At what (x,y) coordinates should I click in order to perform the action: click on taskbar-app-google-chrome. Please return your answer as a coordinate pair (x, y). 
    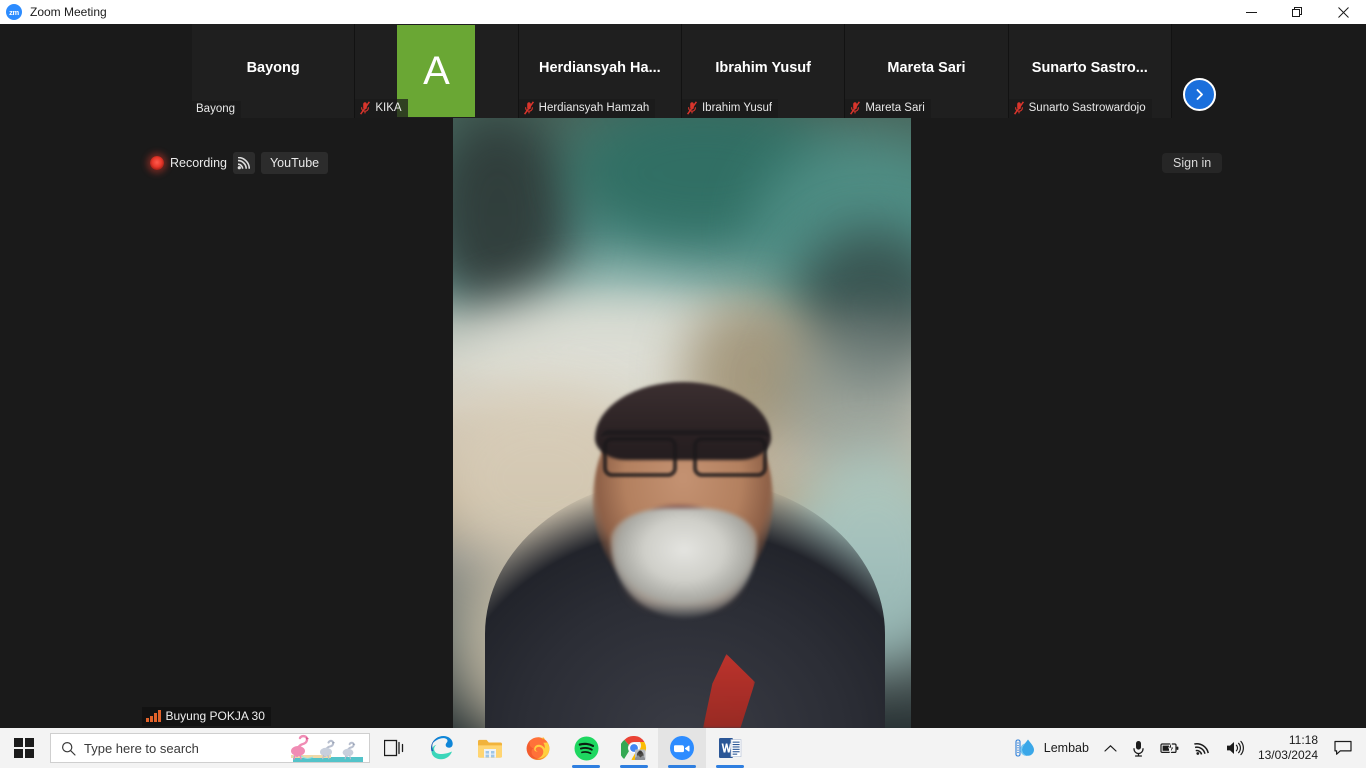
    Looking at the image, I should click on (634, 748).